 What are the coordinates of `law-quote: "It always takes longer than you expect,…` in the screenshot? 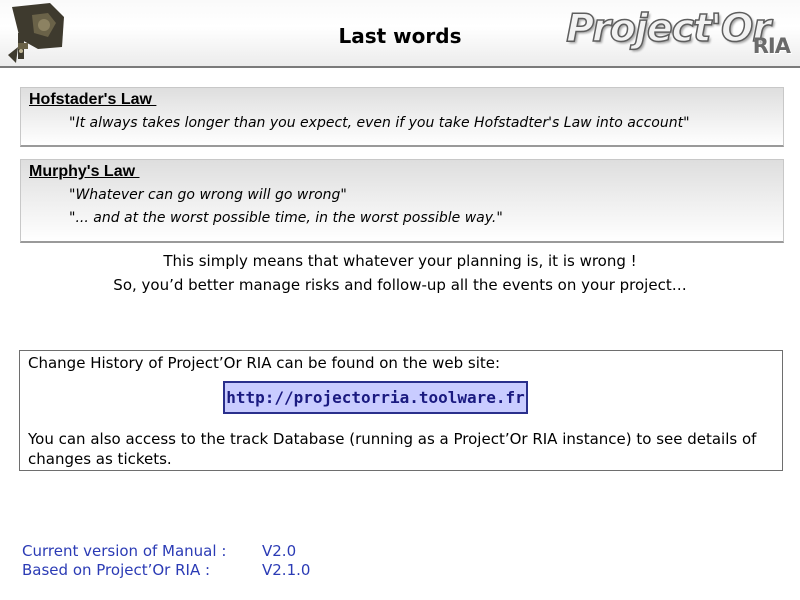 It's located at (379, 123).